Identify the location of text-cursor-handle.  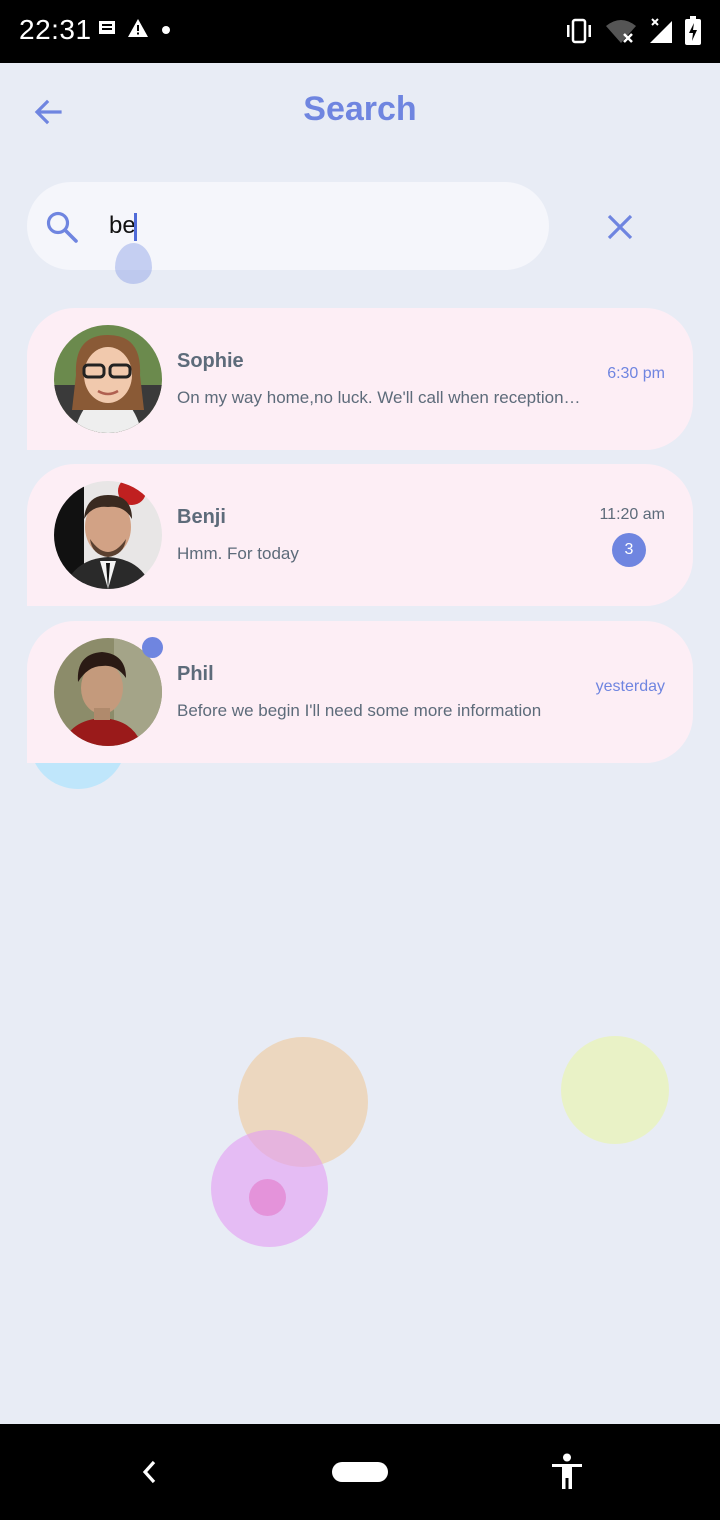
(133, 263).